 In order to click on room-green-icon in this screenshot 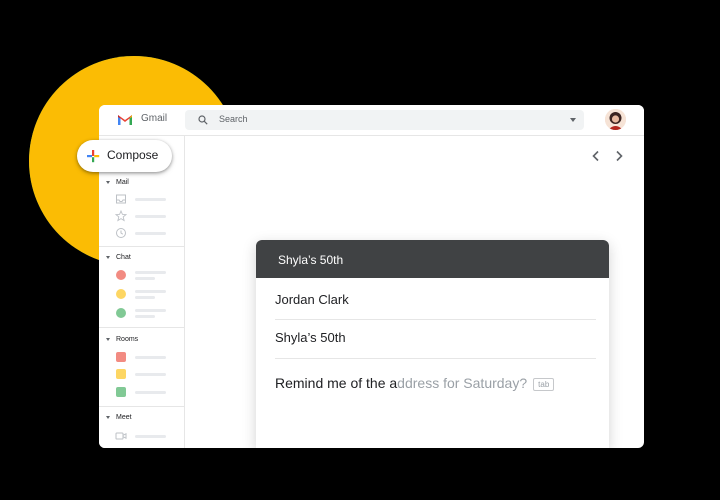, I will do `click(121, 392)`.